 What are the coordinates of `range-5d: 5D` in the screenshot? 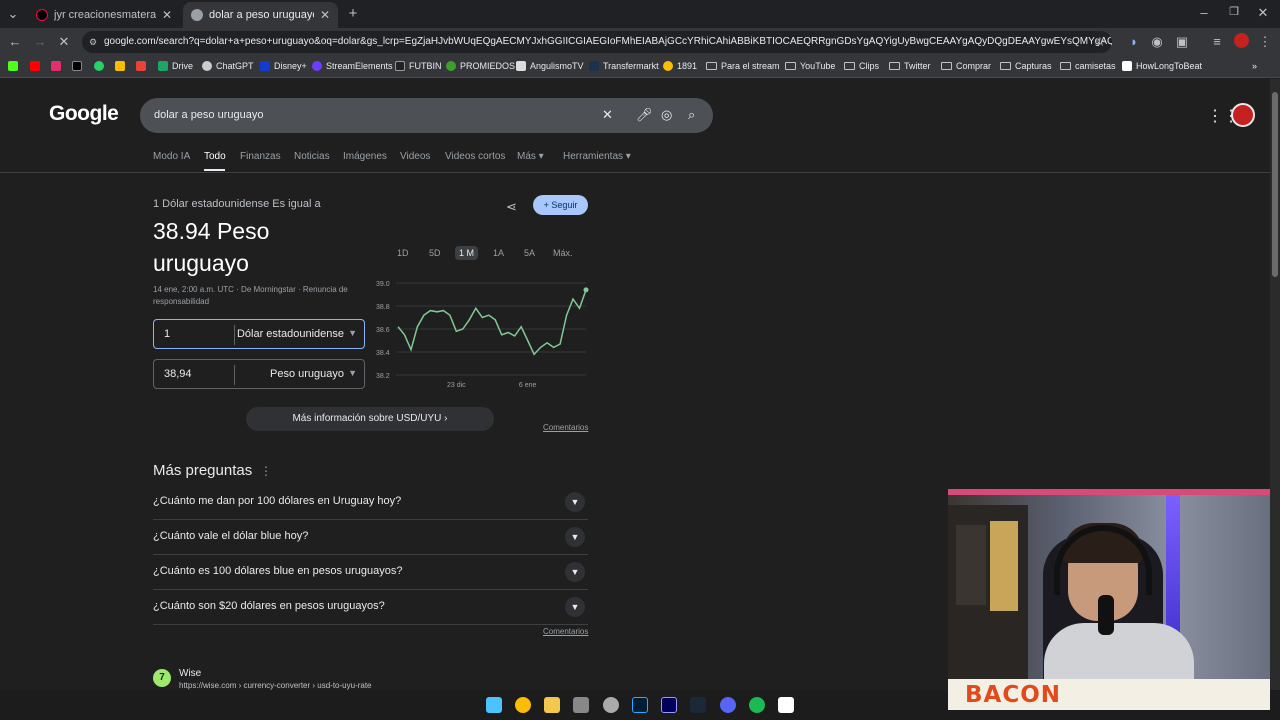 It's located at (435, 253).